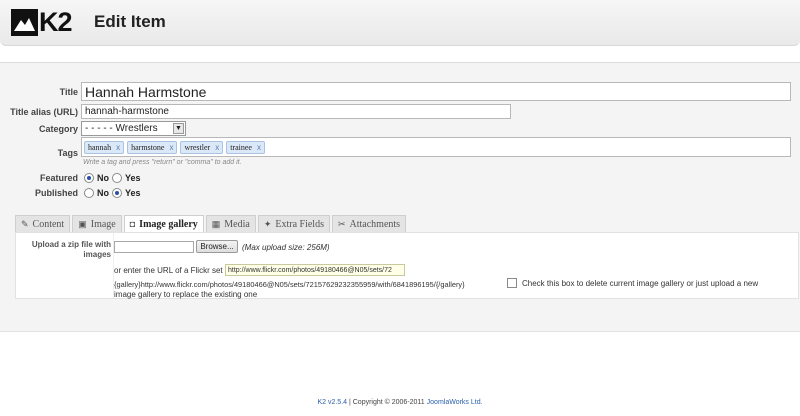 The height and width of the screenshot is (416, 800). I want to click on camera-icon: ◘, so click(132, 224).